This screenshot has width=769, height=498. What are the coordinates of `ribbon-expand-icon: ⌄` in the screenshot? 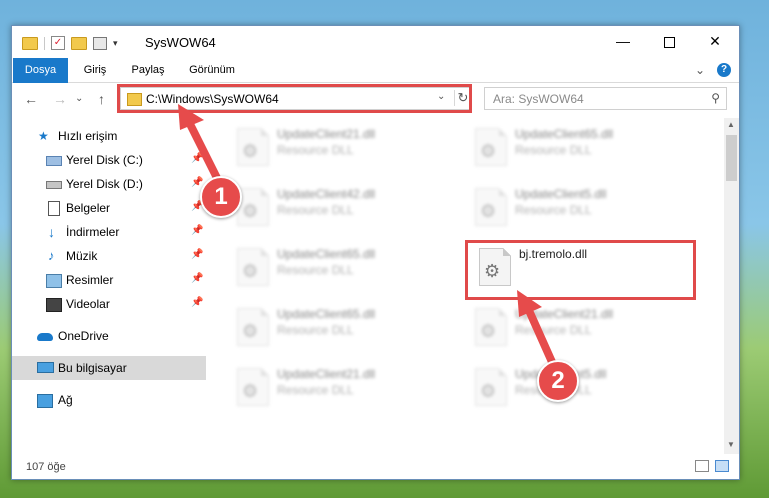 It's located at (700, 70).